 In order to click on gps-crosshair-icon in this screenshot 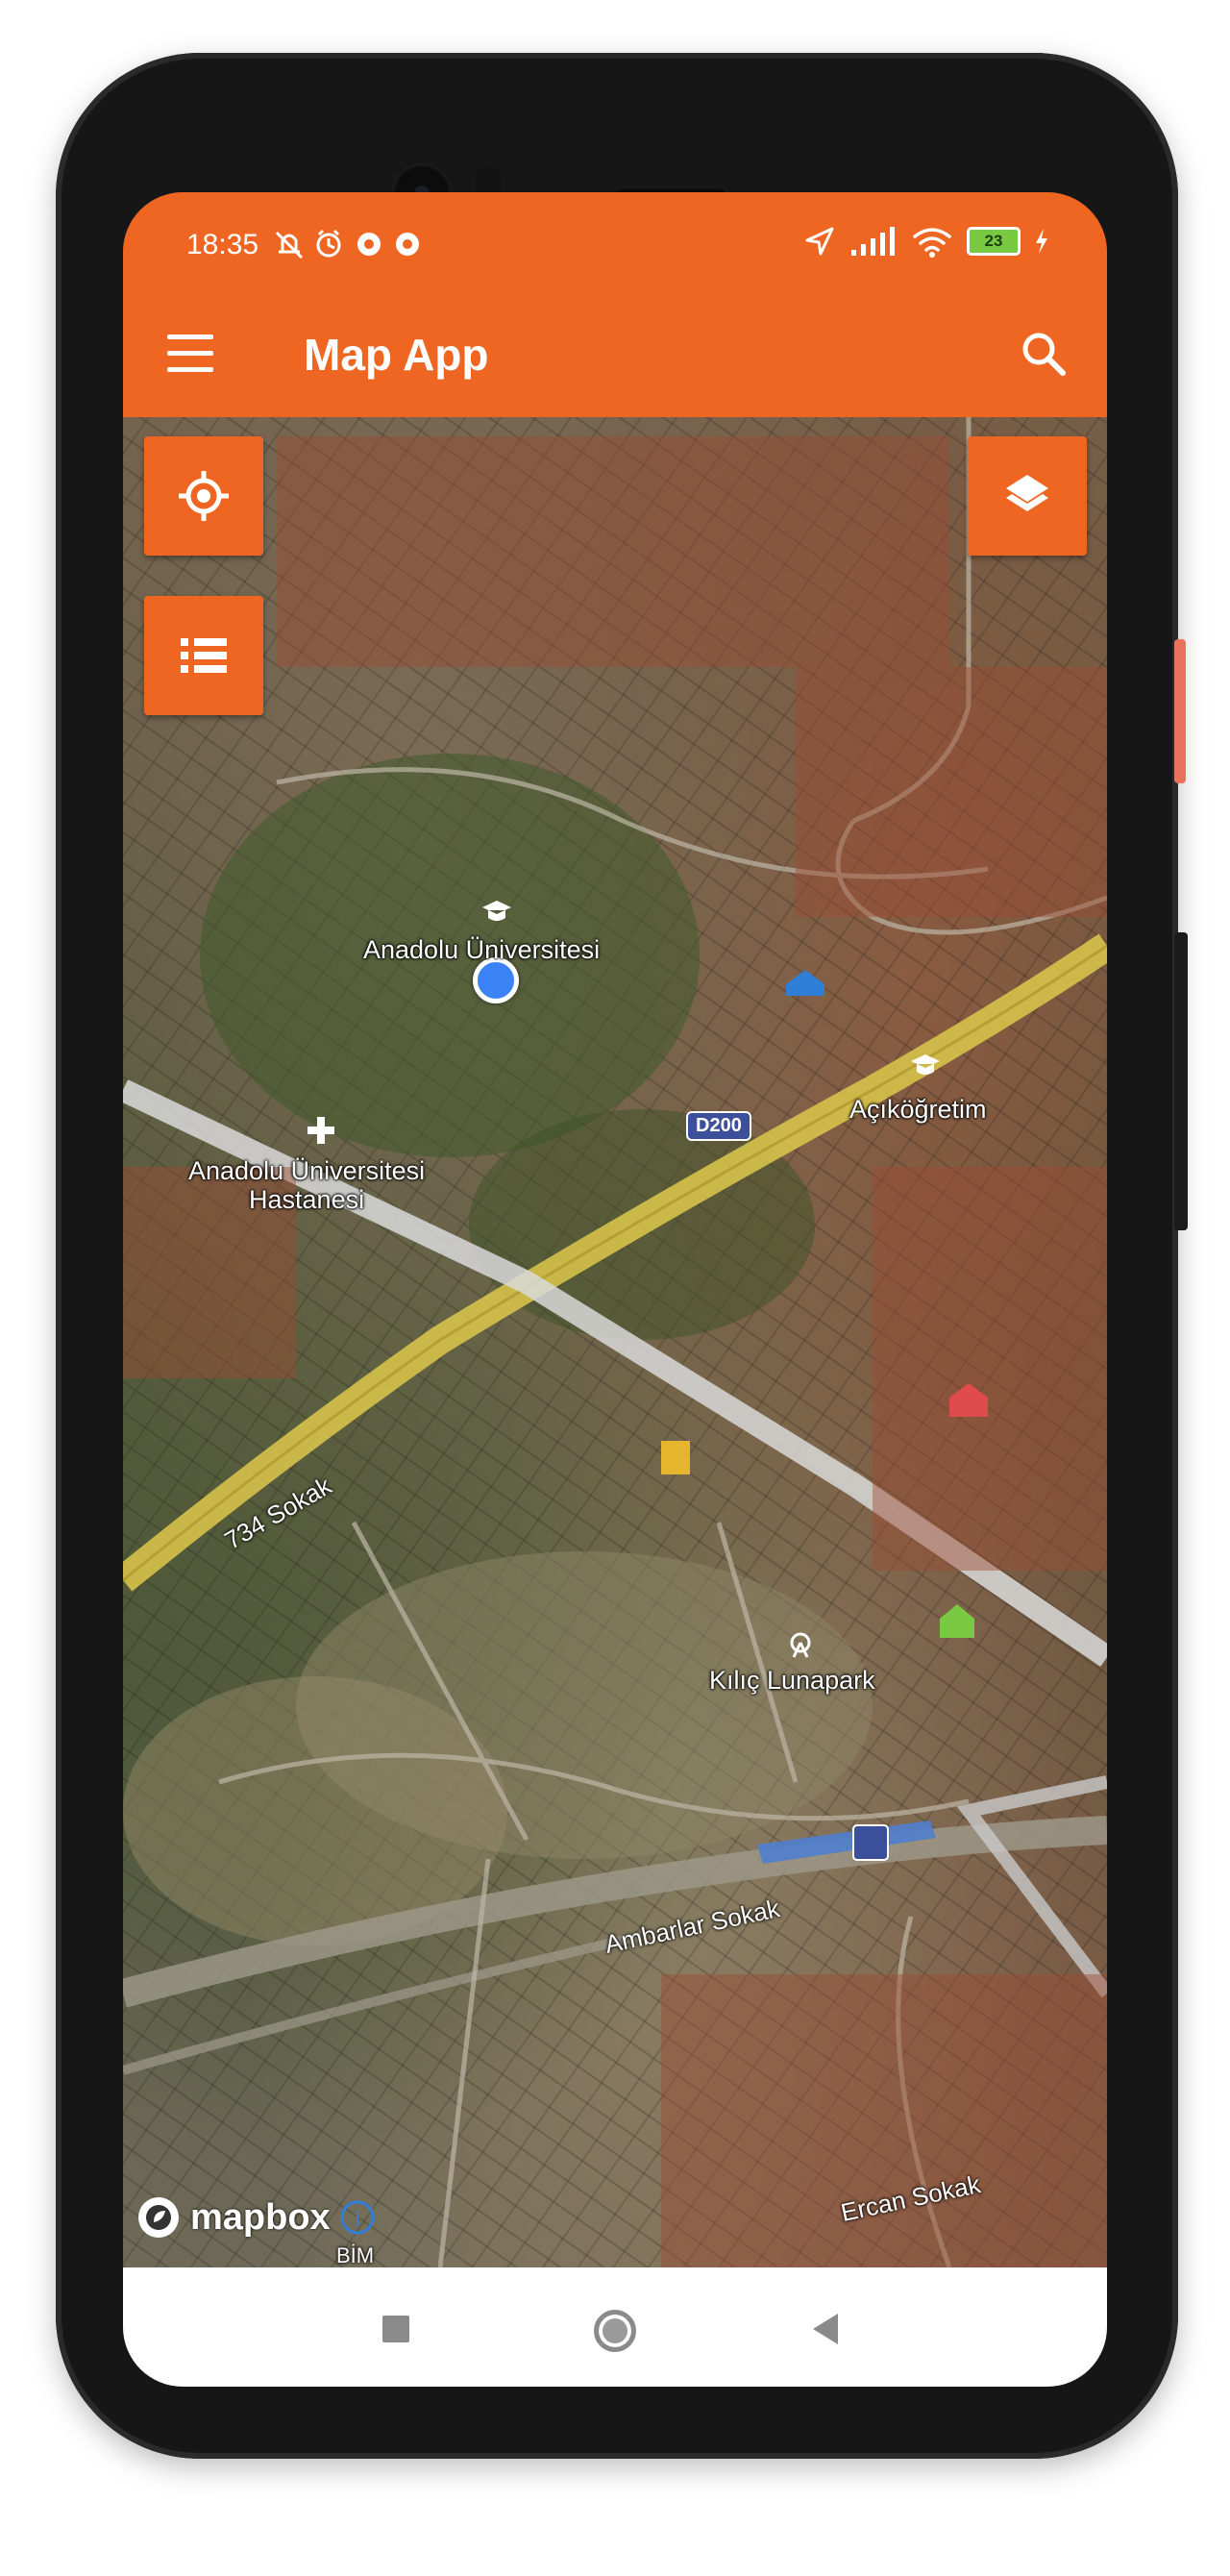, I will do `click(204, 496)`.